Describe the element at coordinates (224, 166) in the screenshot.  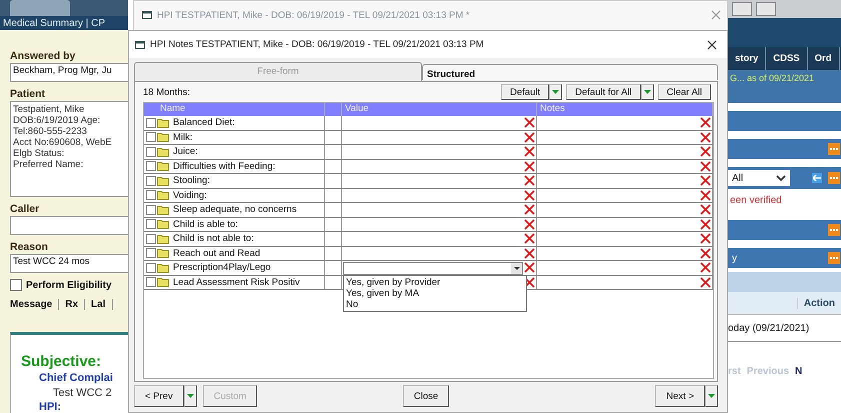
I see `row-name: Difficulties with Feeding:` at that location.